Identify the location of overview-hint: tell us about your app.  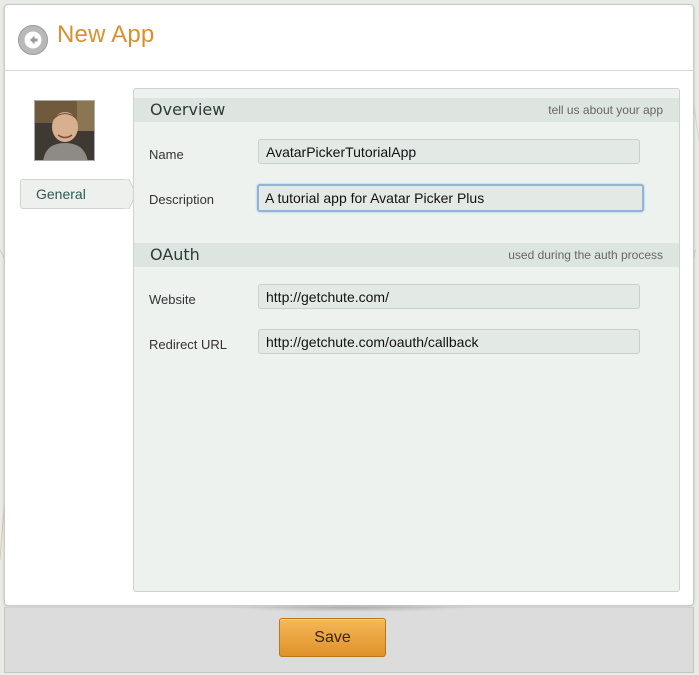
(605, 110).